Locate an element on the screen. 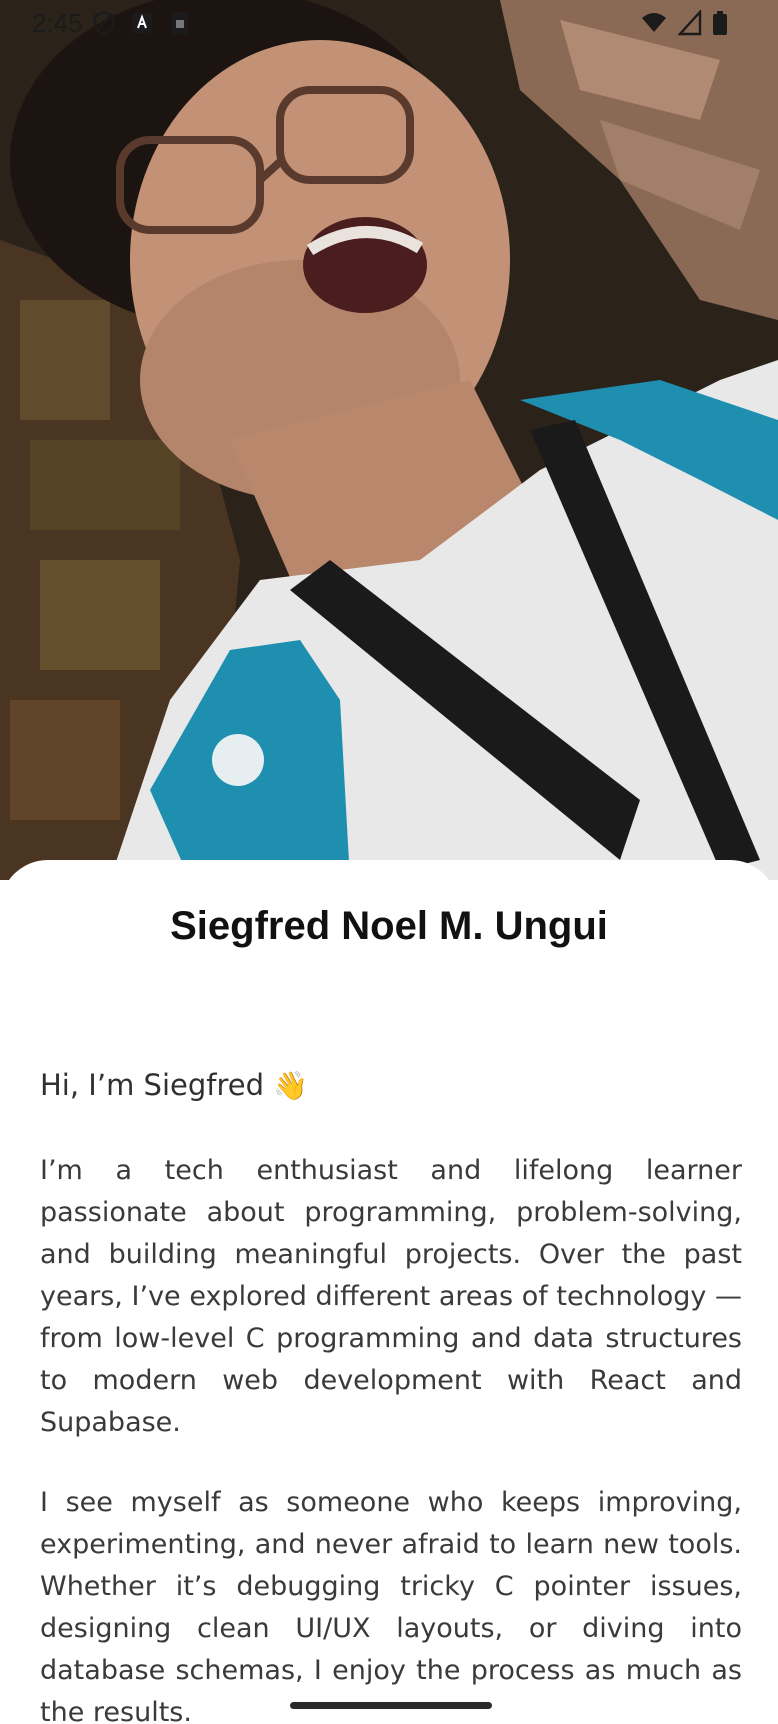 The height and width of the screenshot is (1724, 778). shield-icon is located at coordinates (104, 23).